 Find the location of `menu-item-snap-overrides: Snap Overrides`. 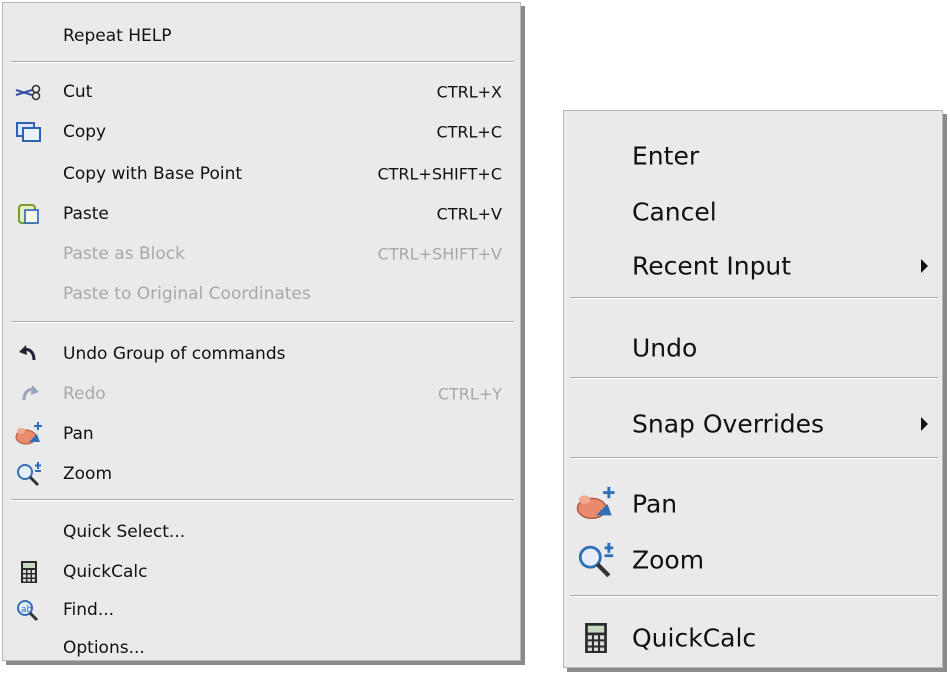

menu-item-snap-overrides: Snap Overrides is located at coordinates (753, 424).